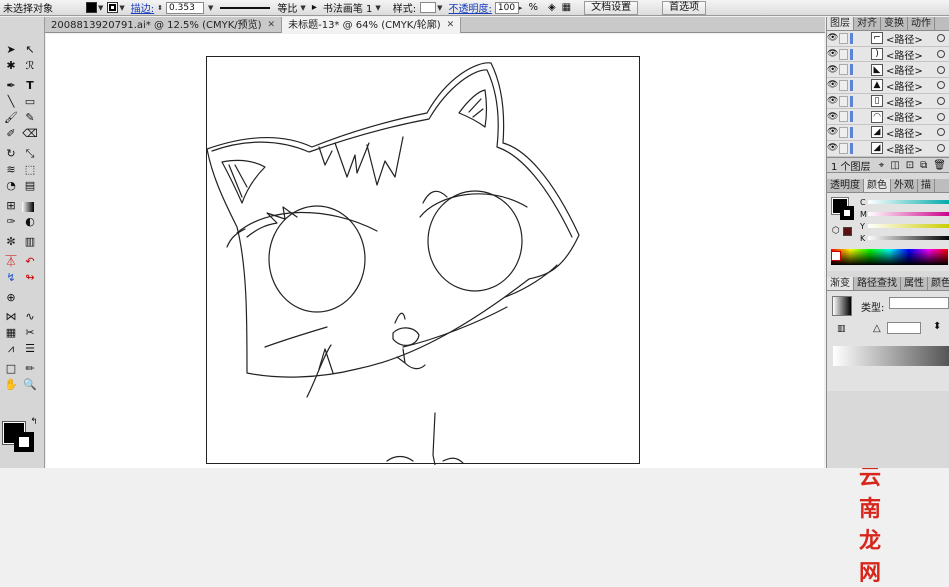 This screenshot has height=587, width=949. Describe the element at coordinates (11, 385) in the screenshot. I see `hand-icon: ✋` at that location.